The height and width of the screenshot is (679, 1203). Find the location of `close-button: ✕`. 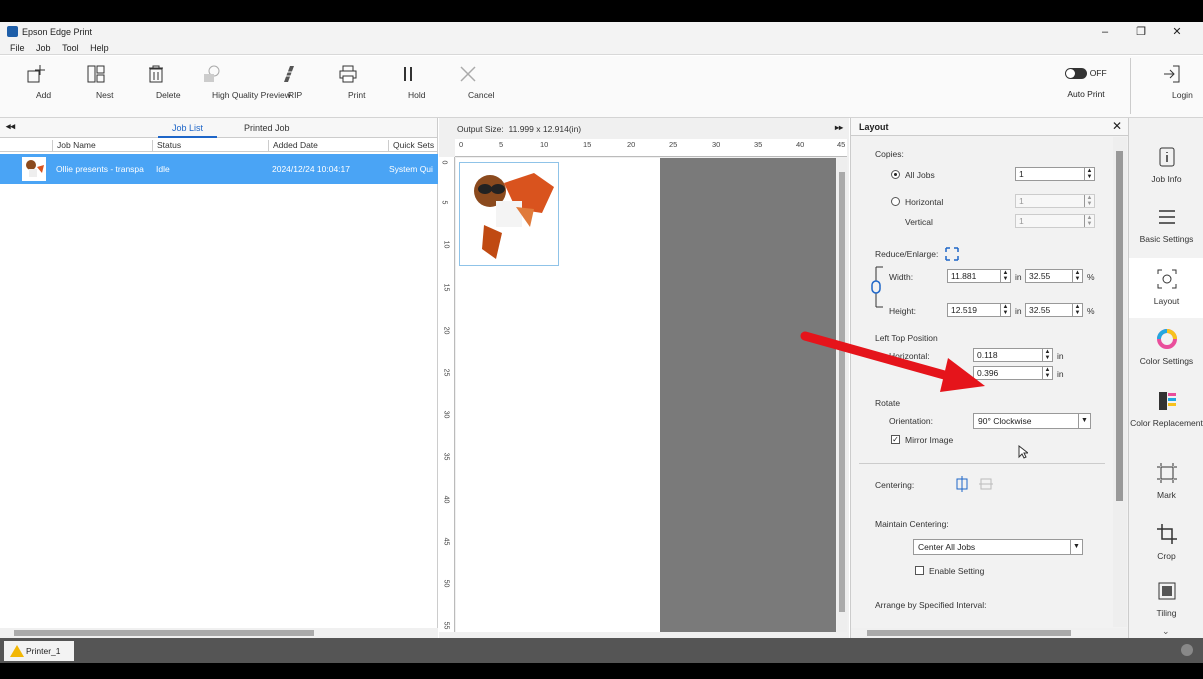

close-button: ✕ is located at coordinates (1177, 32).